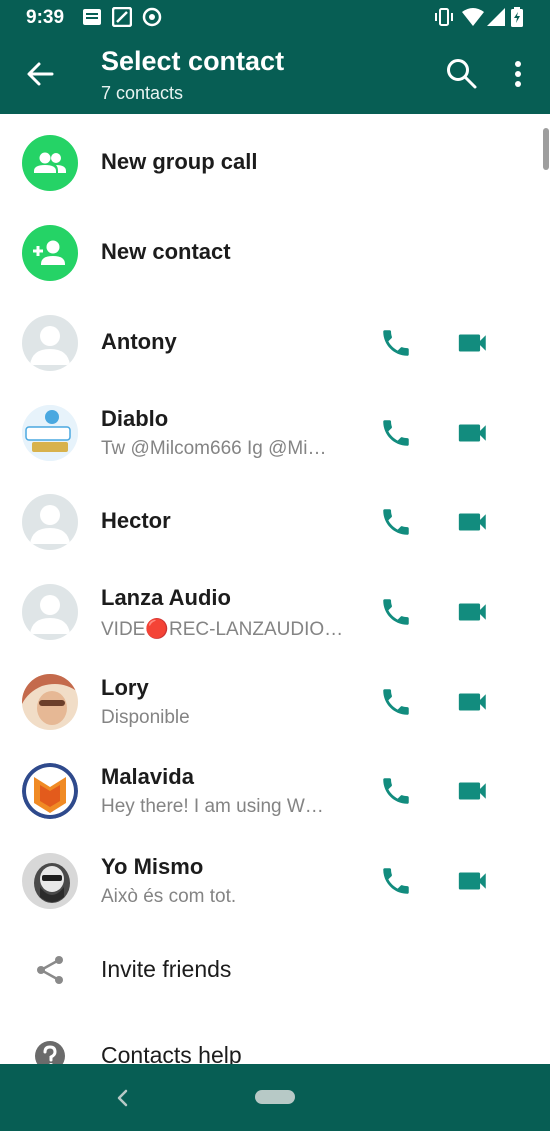 The image size is (550, 1131). I want to click on new-group-call-item: New group call, so click(275, 163).